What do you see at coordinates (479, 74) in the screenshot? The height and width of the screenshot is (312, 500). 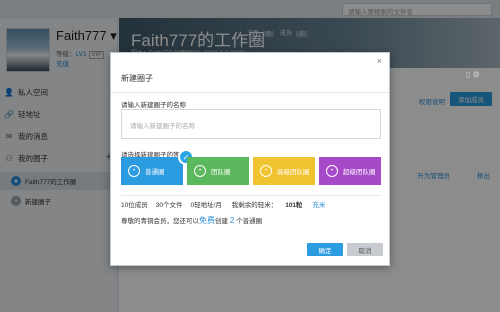 I see `view-toggle-icon: ▯ ⚙` at bounding box center [479, 74].